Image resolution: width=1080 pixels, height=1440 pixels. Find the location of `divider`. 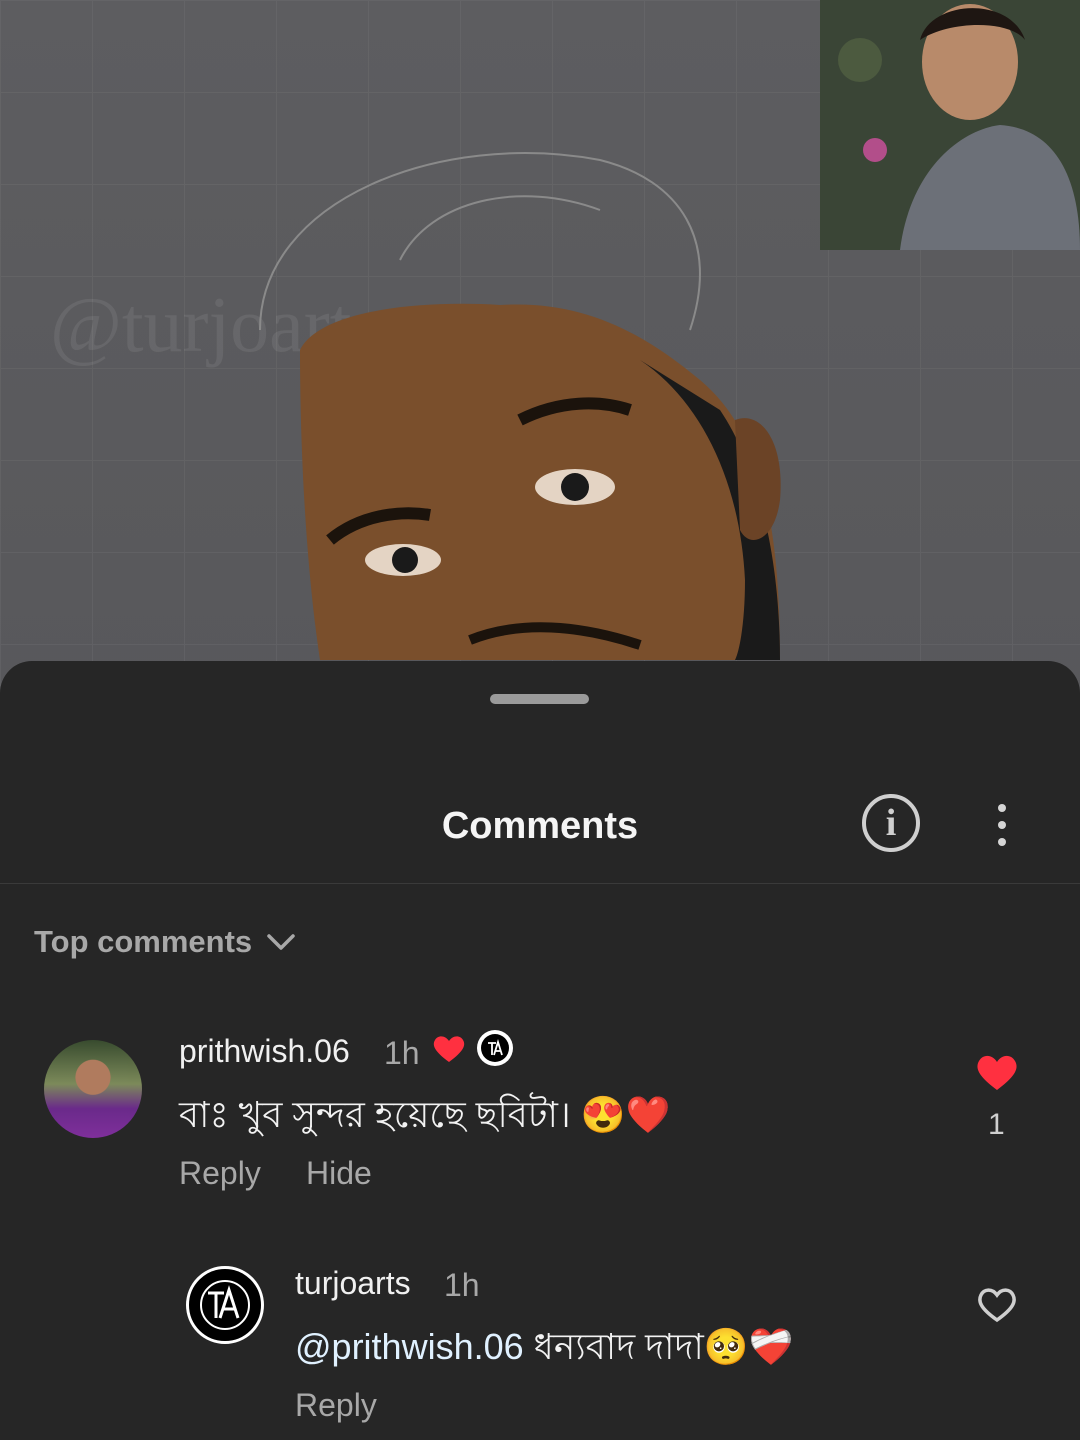

divider is located at coordinates (540, 883).